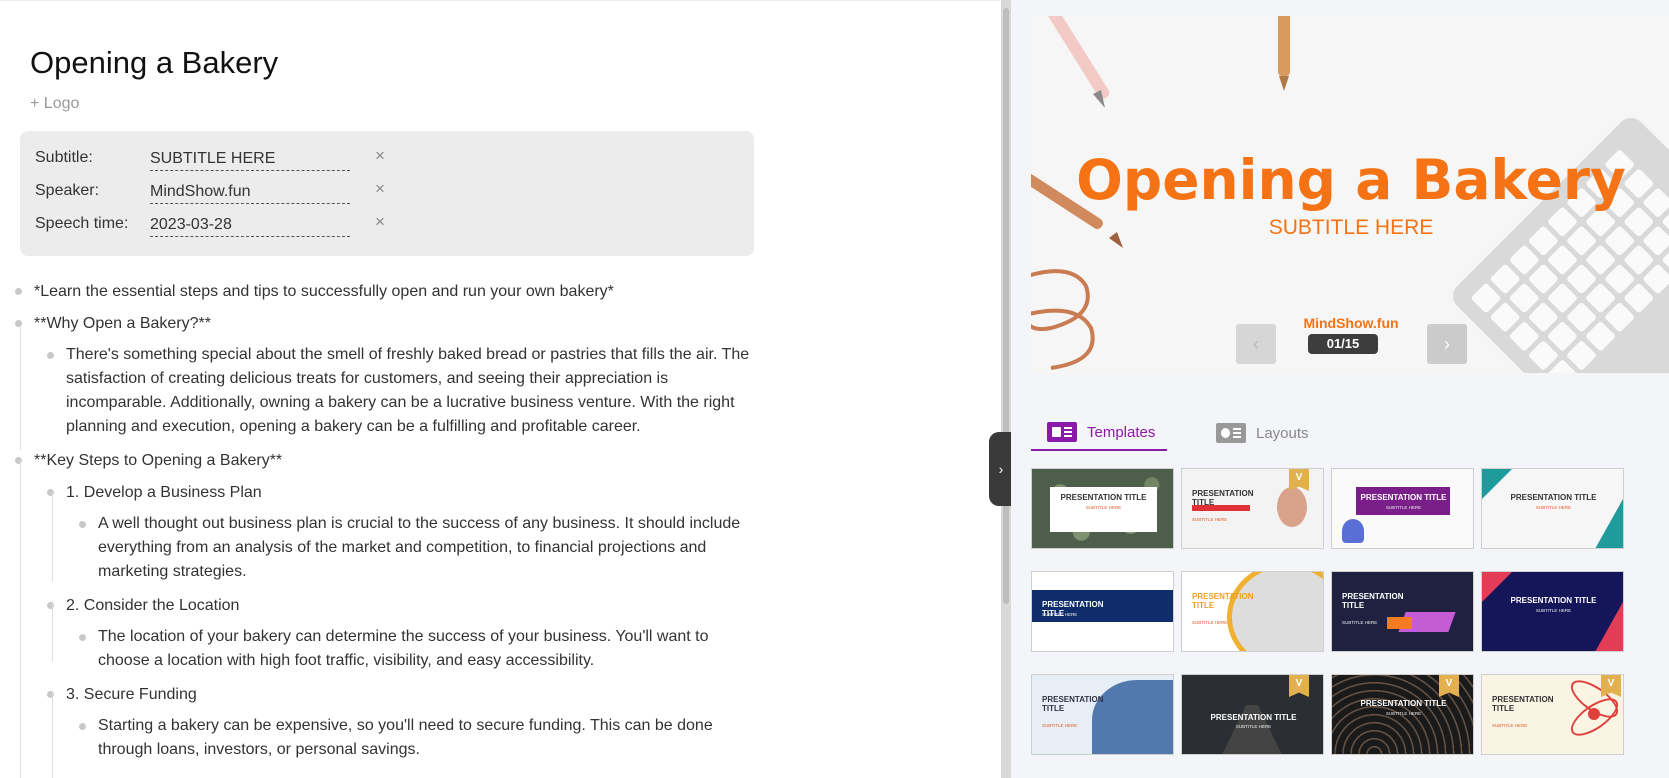 This screenshot has height=778, width=1669. I want to click on editor-scrollbar, so click(1006, 306).